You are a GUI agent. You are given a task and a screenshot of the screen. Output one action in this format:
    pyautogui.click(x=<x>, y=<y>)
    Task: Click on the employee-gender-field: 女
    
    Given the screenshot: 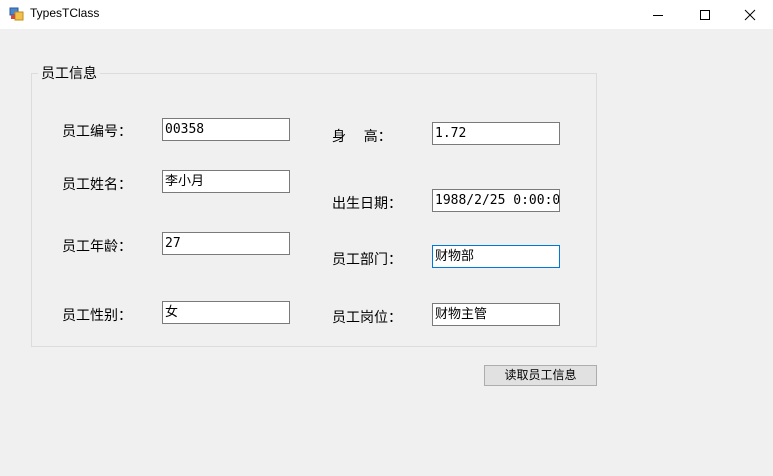 What is the action you would take?
    pyautogui.click(x=226, y=312)
    